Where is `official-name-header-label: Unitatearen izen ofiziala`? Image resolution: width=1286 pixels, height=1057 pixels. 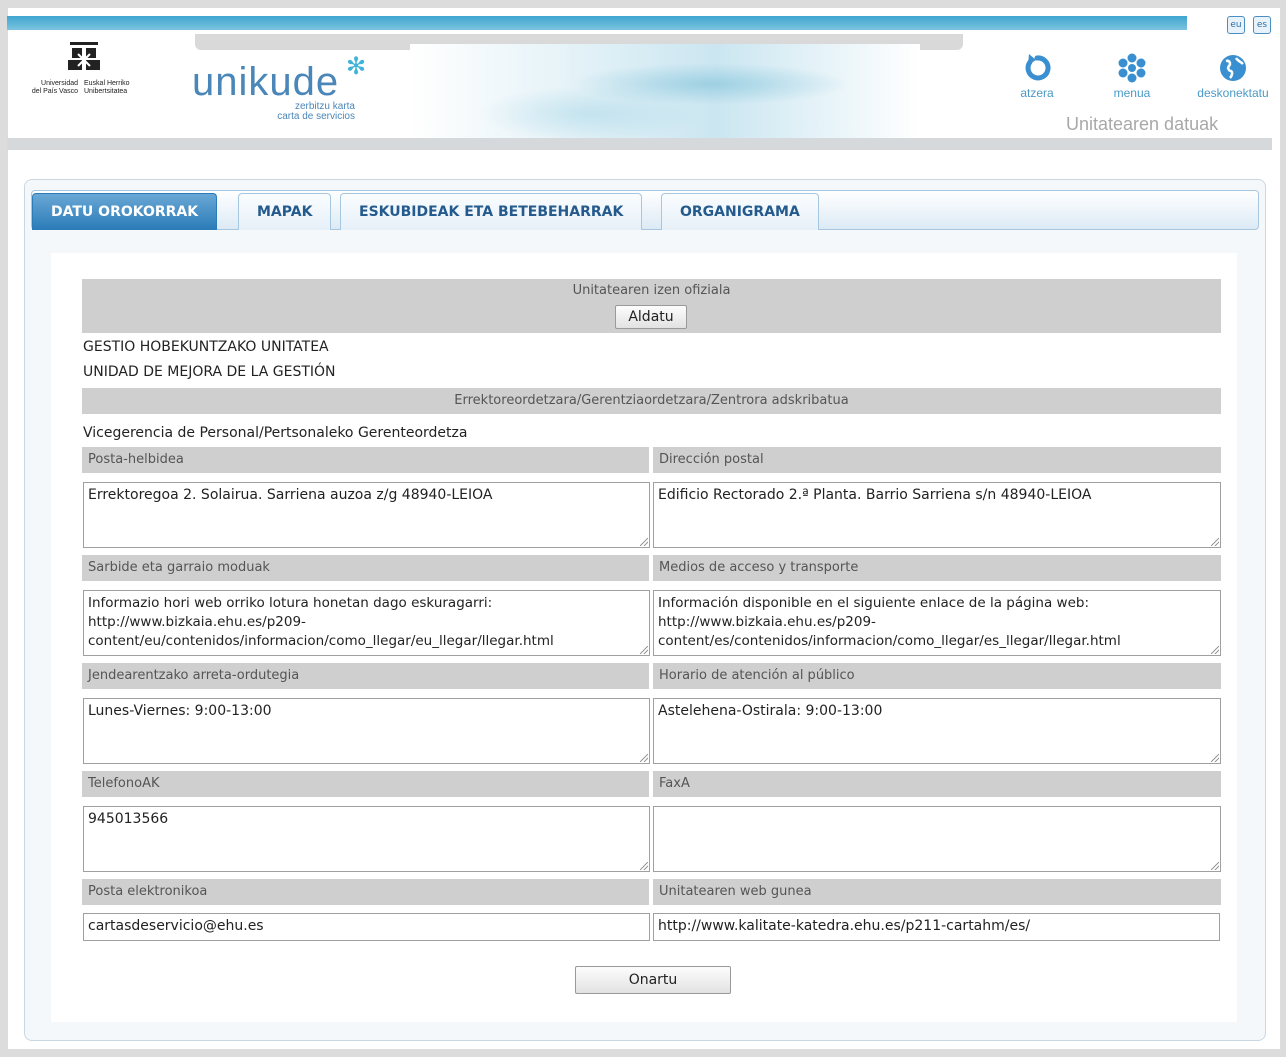
official-name-header-label: Unitatearen izen ofiziala is located at coordinates (651, 290).